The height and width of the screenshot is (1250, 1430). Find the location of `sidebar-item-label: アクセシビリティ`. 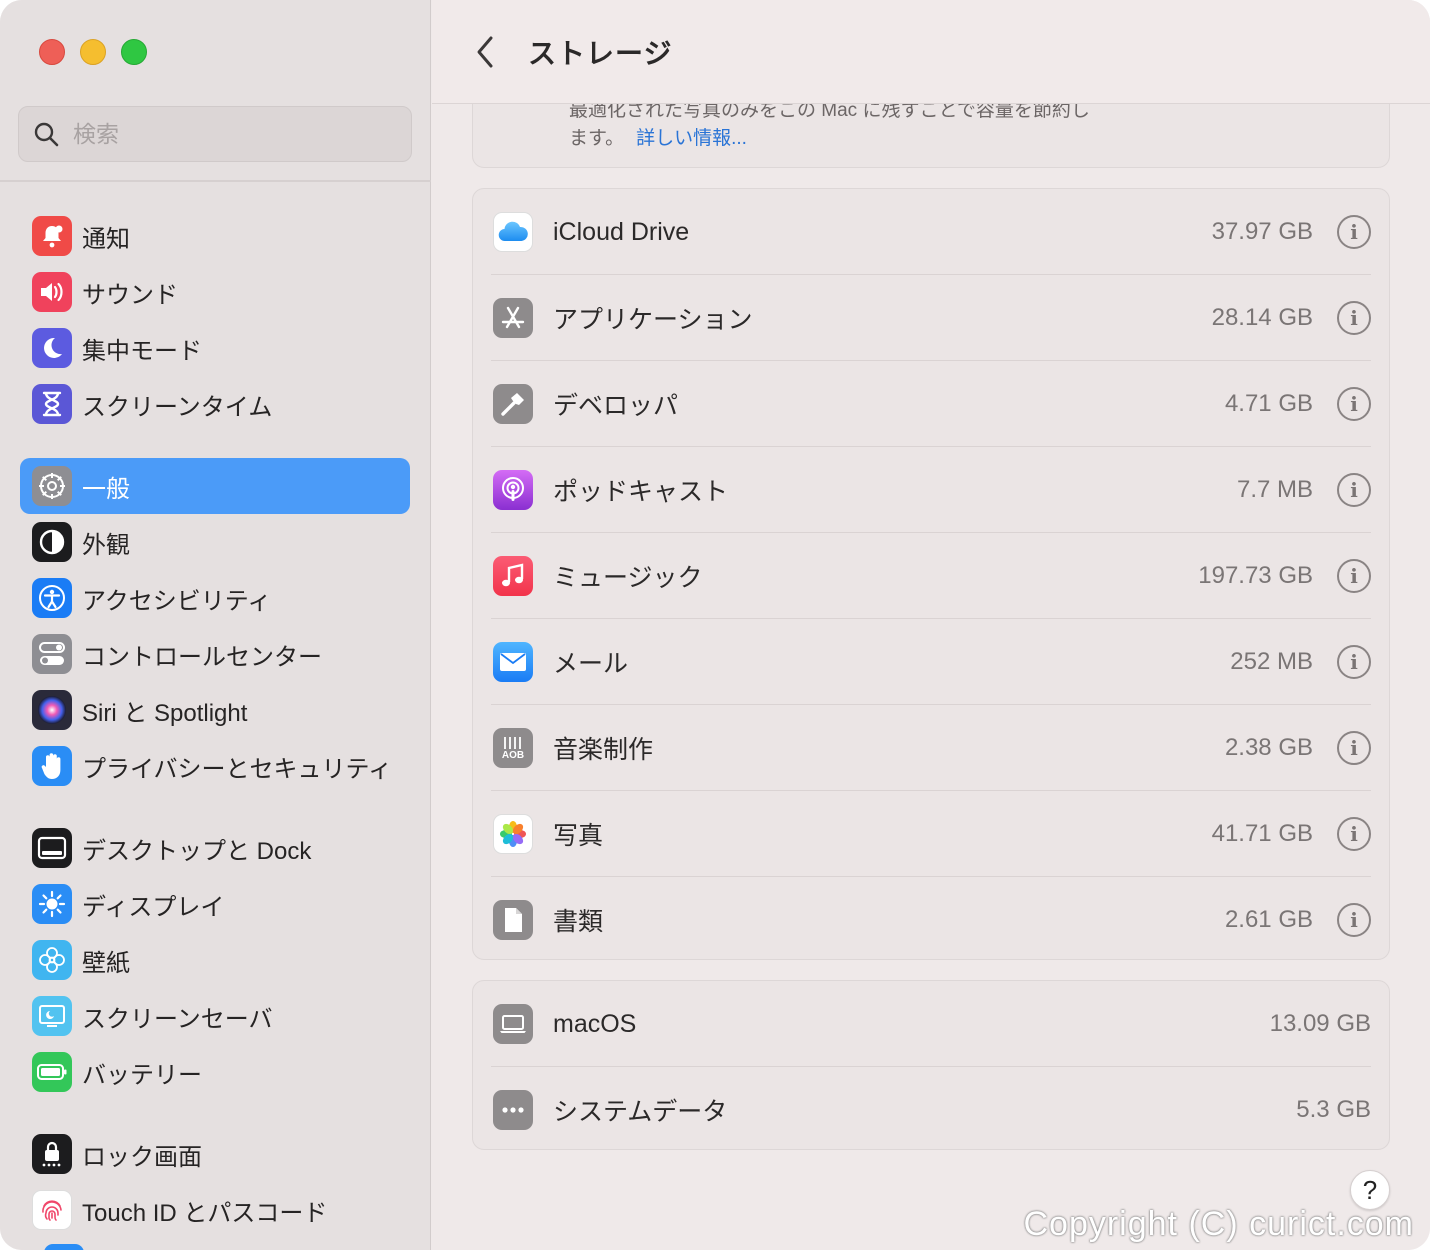

sidebar-item-label: アクセシビリティ is located at coordinates (177, 601).